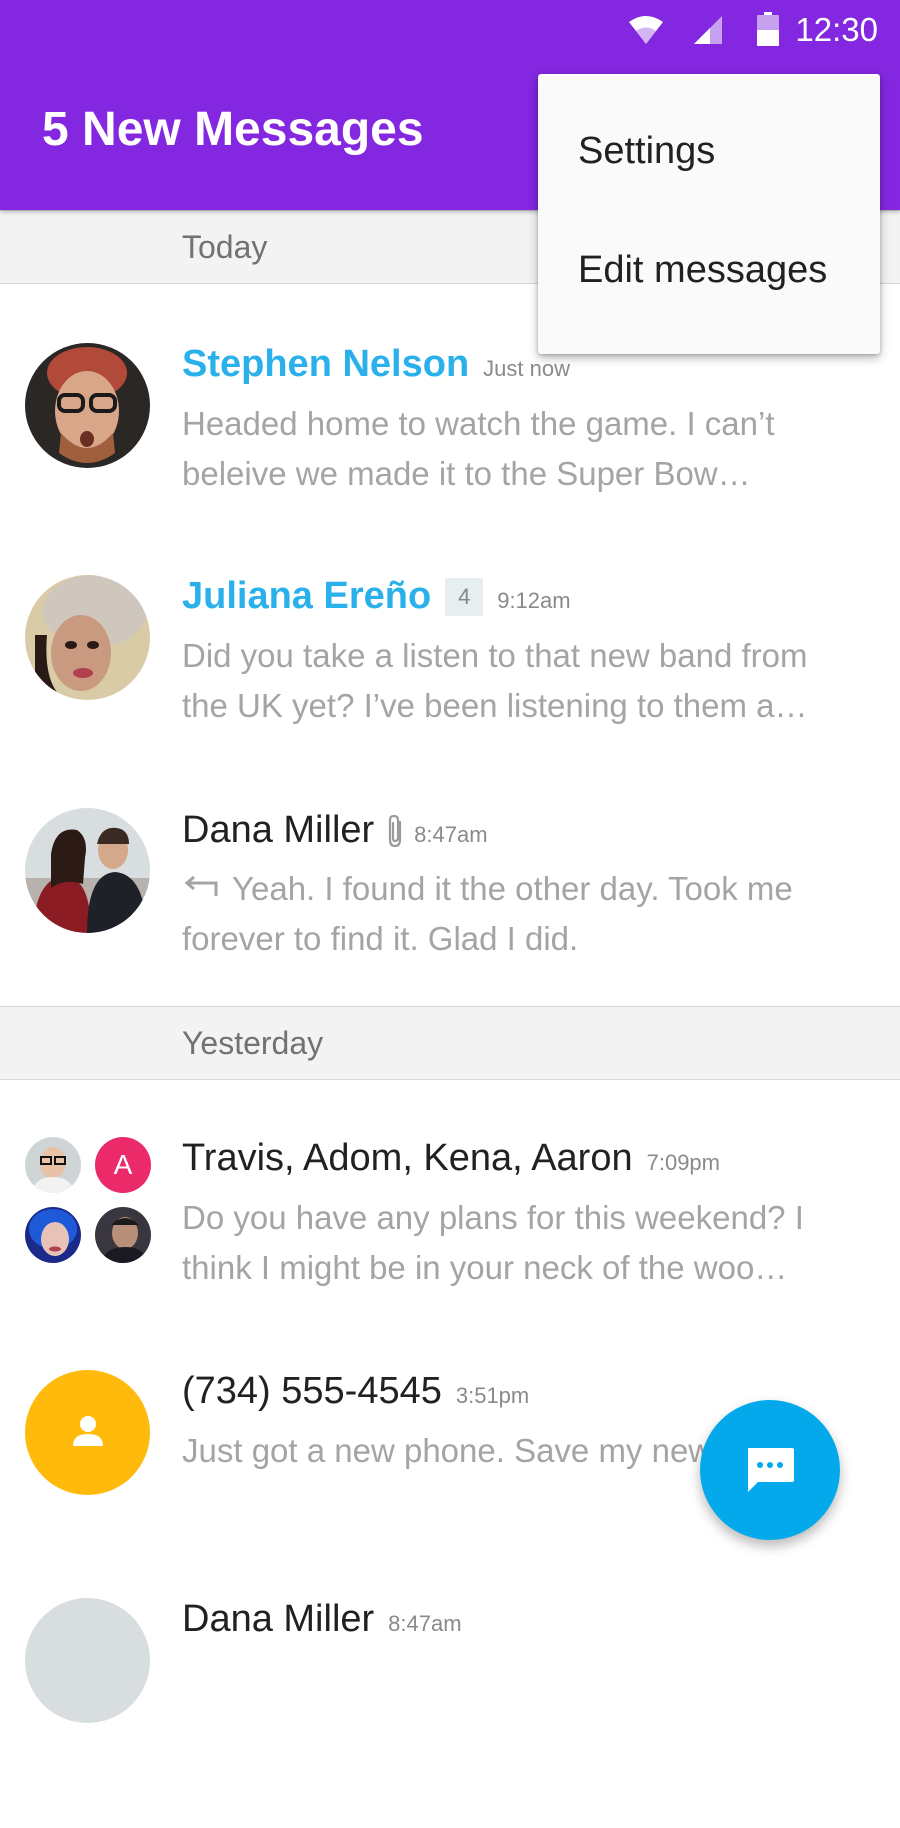 The width and height of the screenshot is (900, 1828). I want to click on section-label: Today, so click(225, 247).